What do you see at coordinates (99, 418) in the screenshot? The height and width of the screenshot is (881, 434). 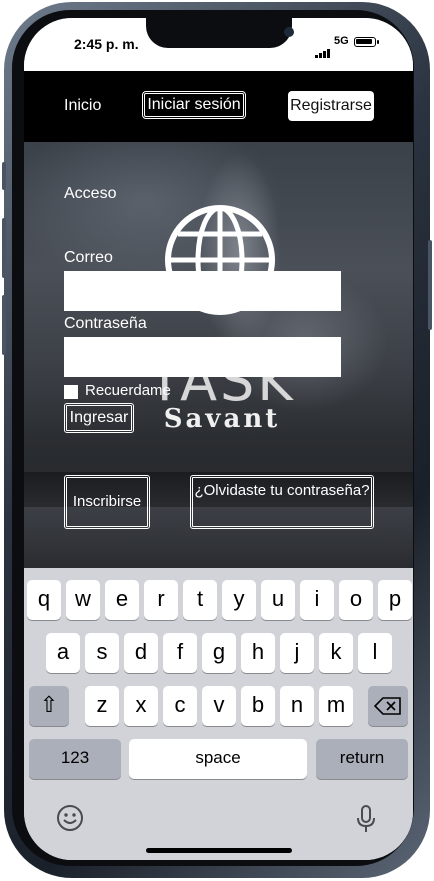 I see `submit-button: Ingresar` at bounding box center [99, 418].